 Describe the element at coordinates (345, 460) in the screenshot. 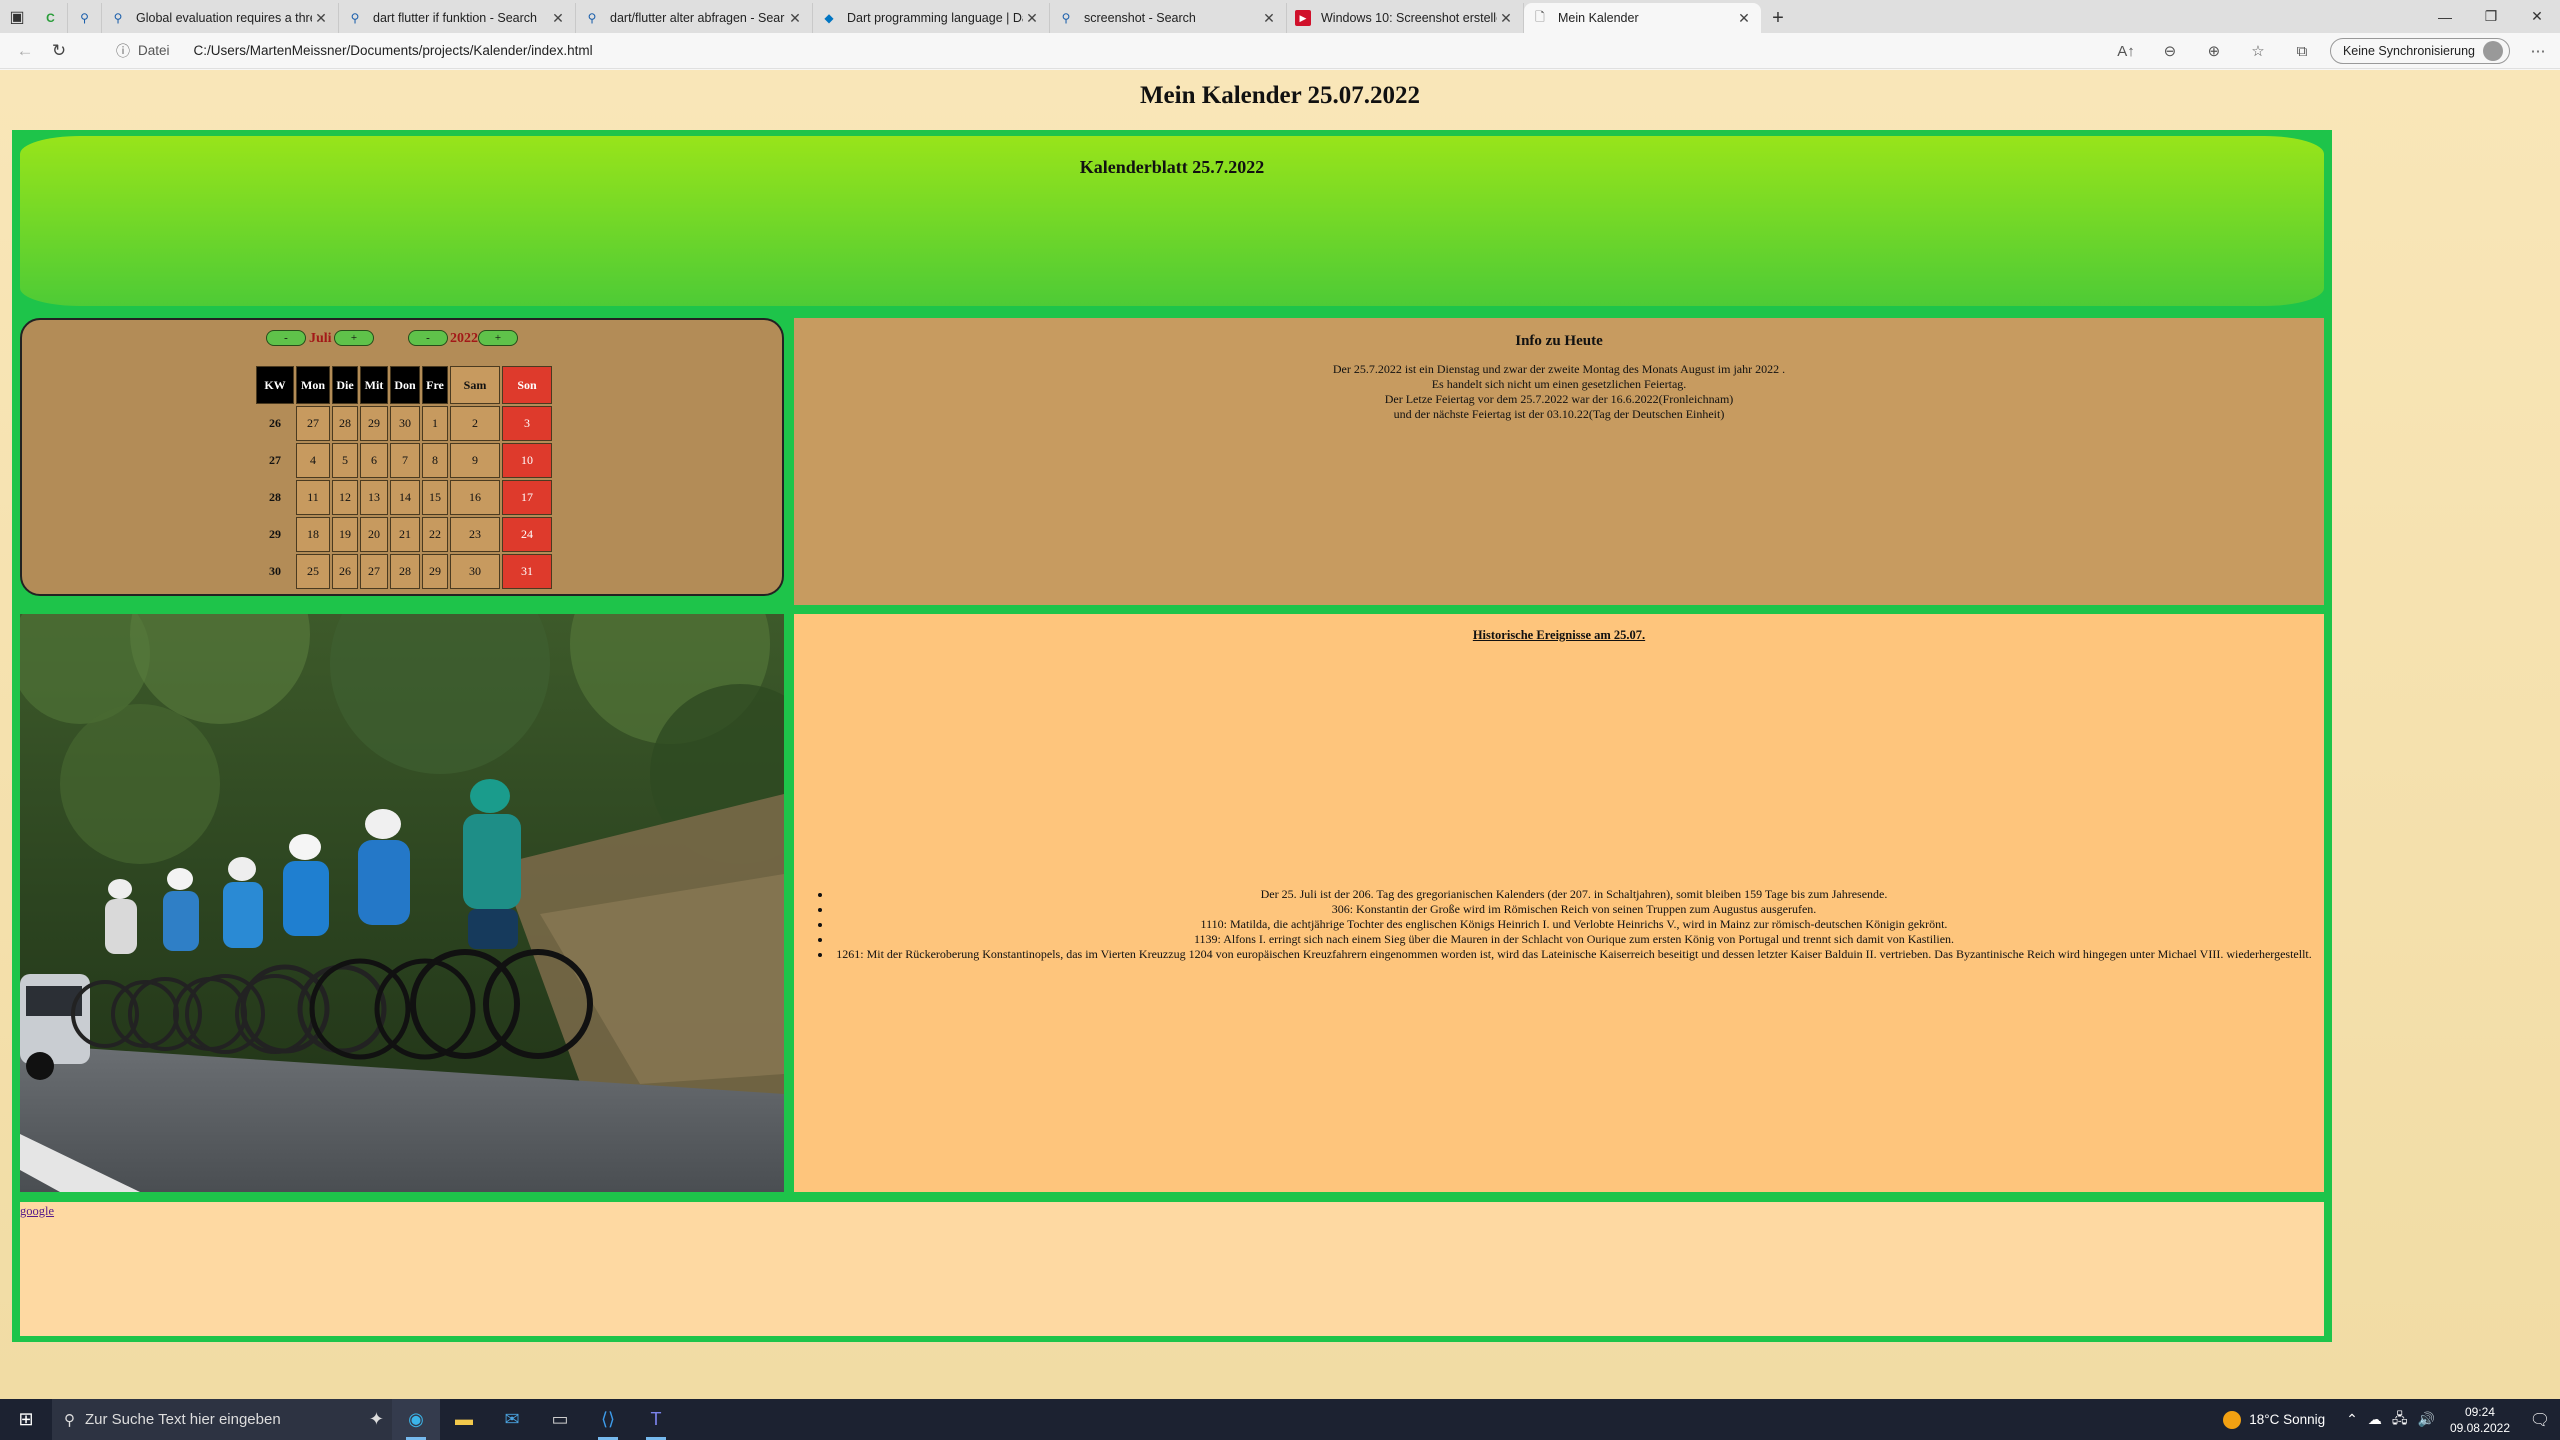

I see `day-cell: 5` at that location.